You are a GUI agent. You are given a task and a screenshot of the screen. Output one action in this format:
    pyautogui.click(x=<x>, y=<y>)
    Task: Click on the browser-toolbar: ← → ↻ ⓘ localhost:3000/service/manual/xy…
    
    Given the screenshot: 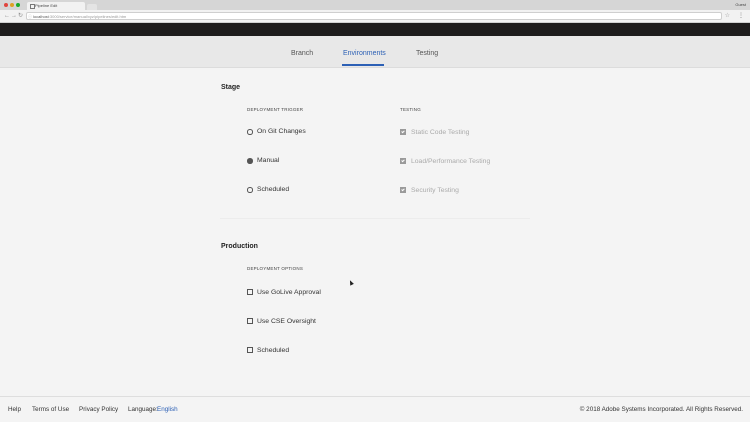 What is the action you would take?
    pyautogui.click(x=375, y=16)
    